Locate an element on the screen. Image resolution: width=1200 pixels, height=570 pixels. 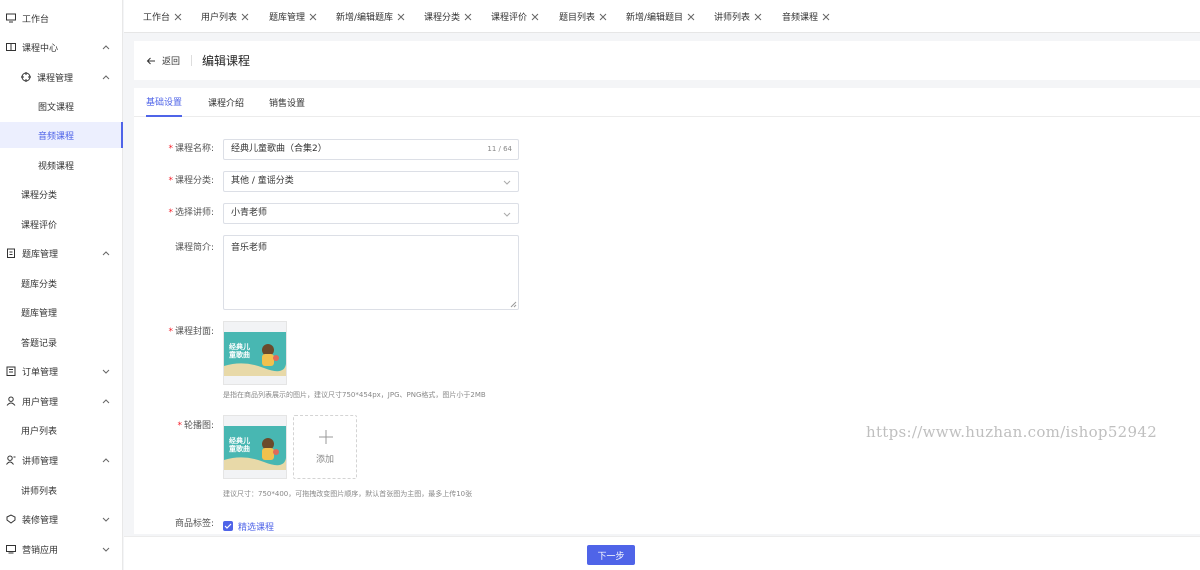
cover-thumbnail: 经典儿童歌曲 is located at coordinates (255, 354).